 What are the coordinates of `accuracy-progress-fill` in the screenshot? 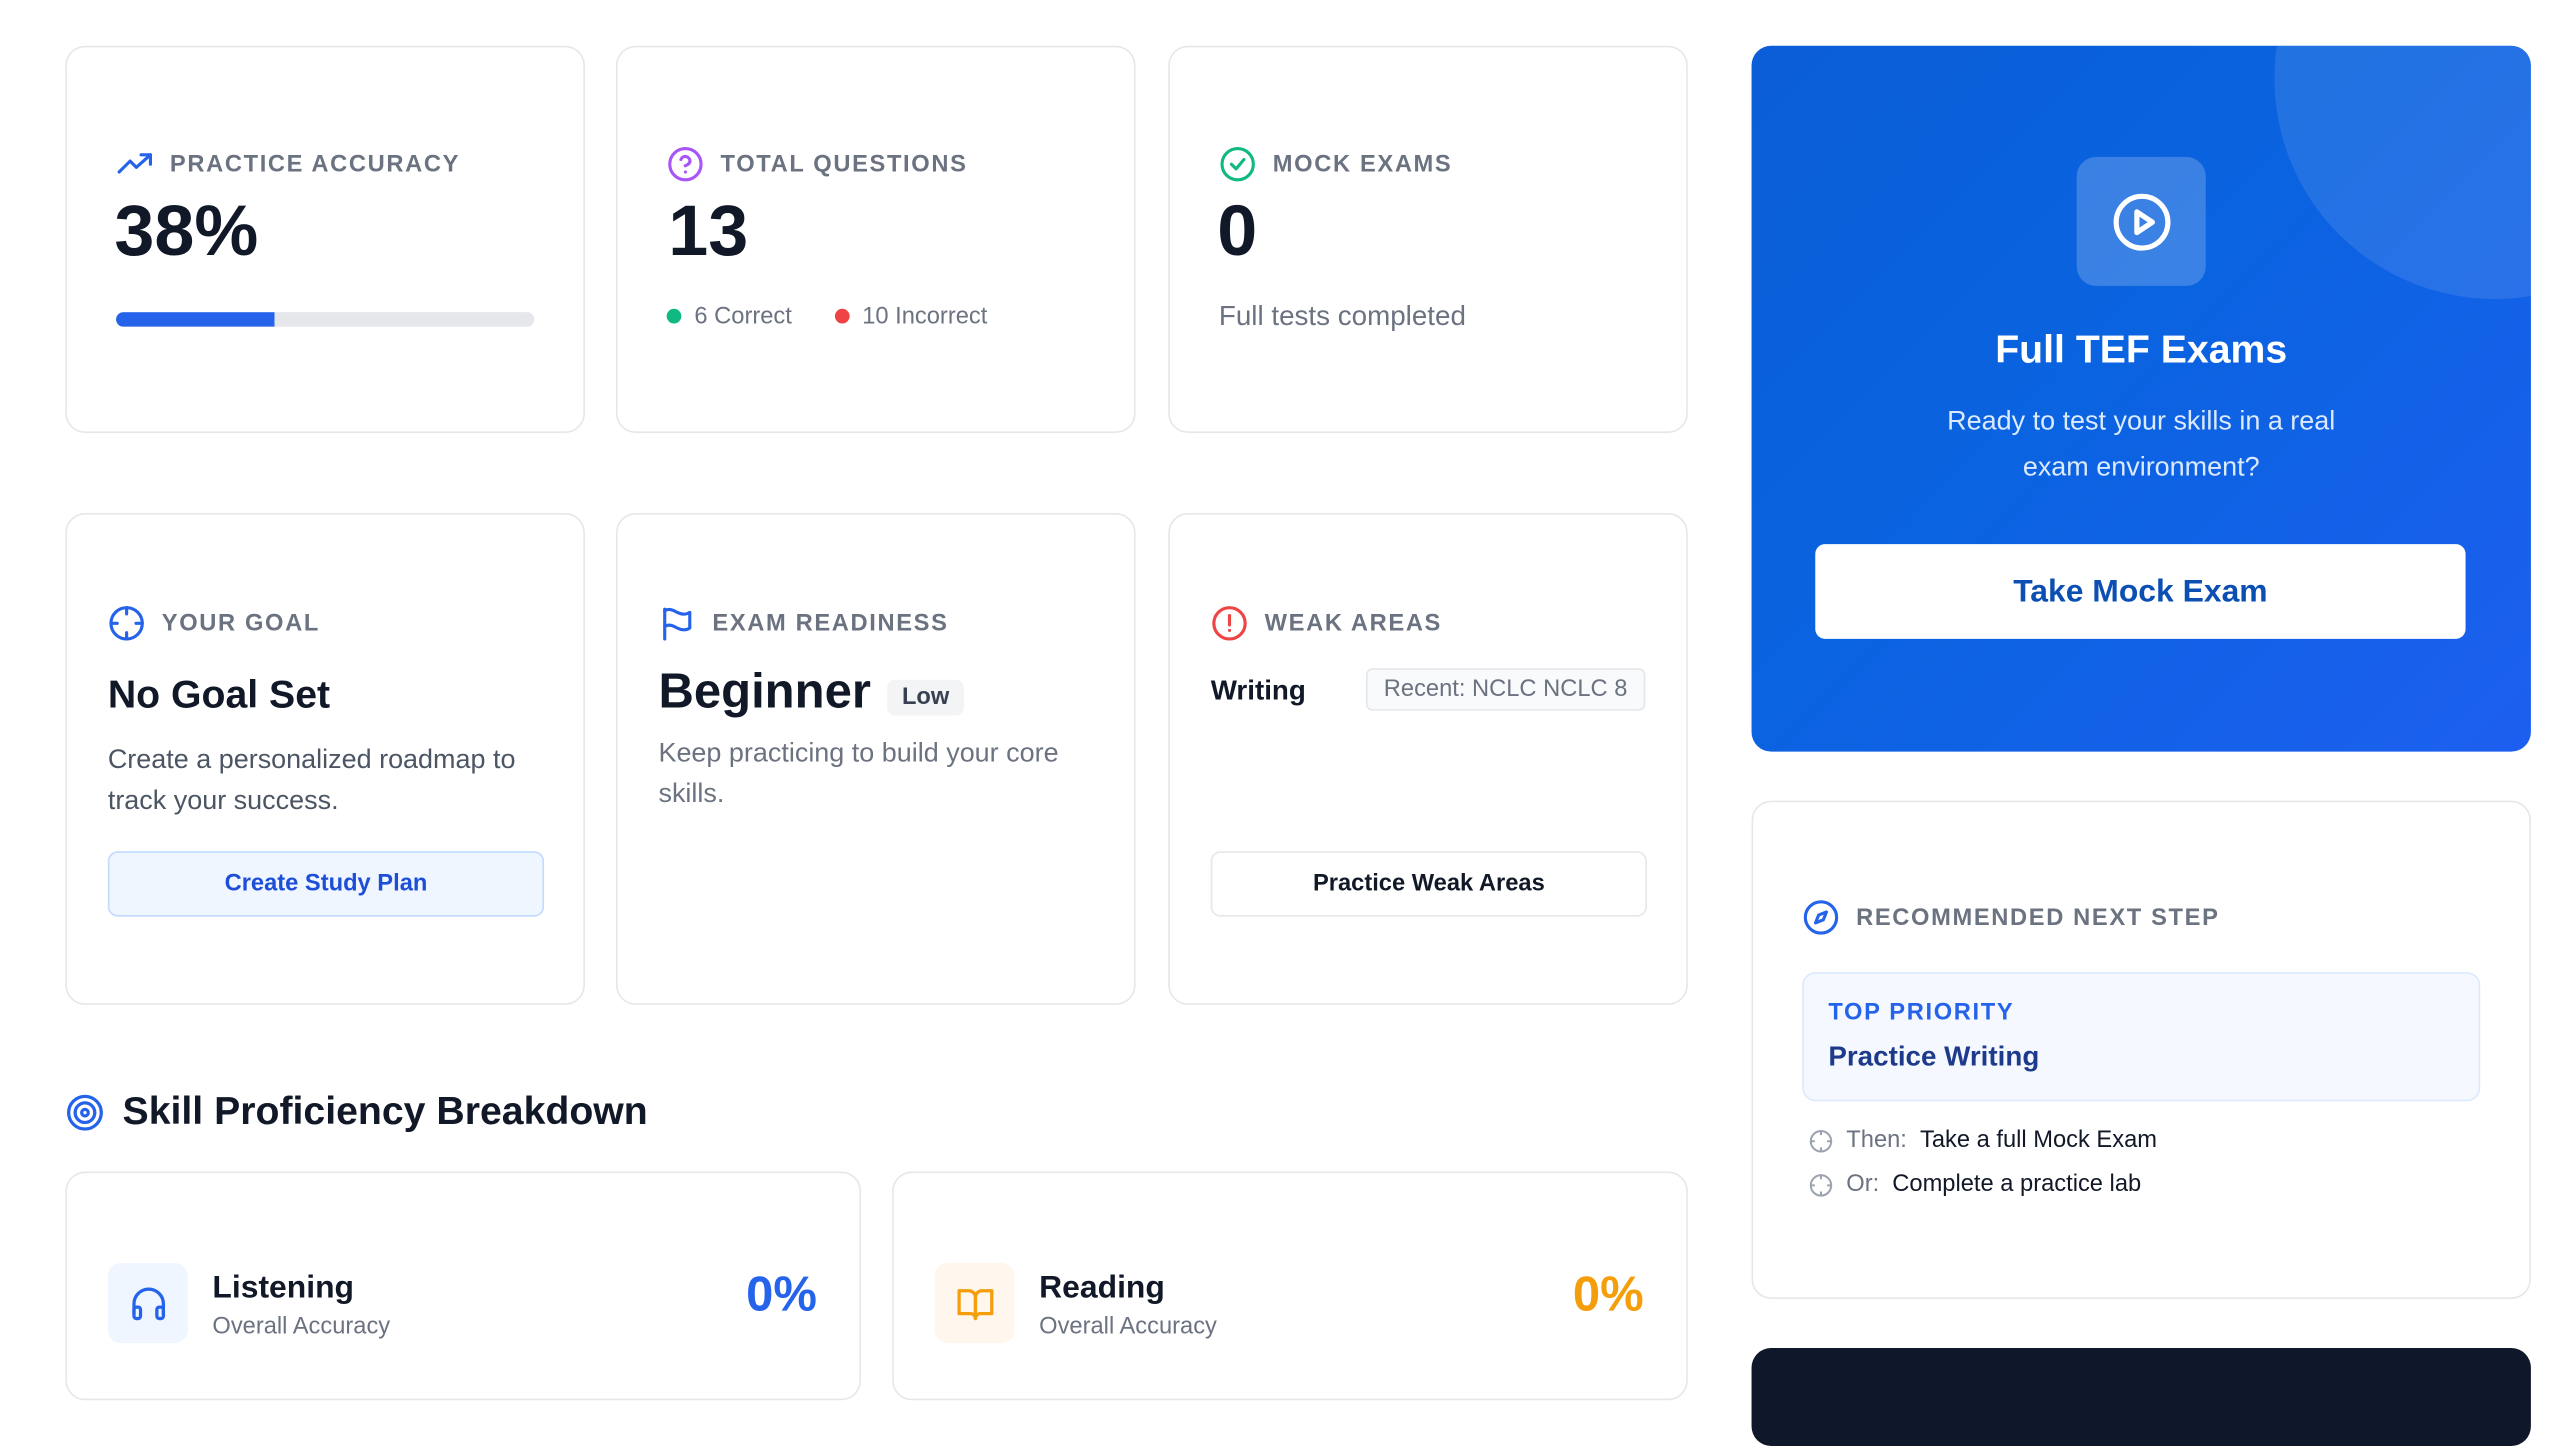 It's located at (195, 319).